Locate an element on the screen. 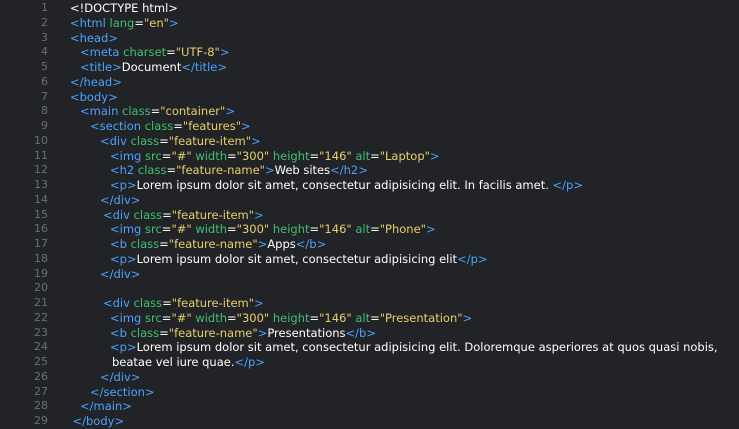 The image size is (739, 429). code-line: 9 <section class="features"> is located at coordinates (369, 126).